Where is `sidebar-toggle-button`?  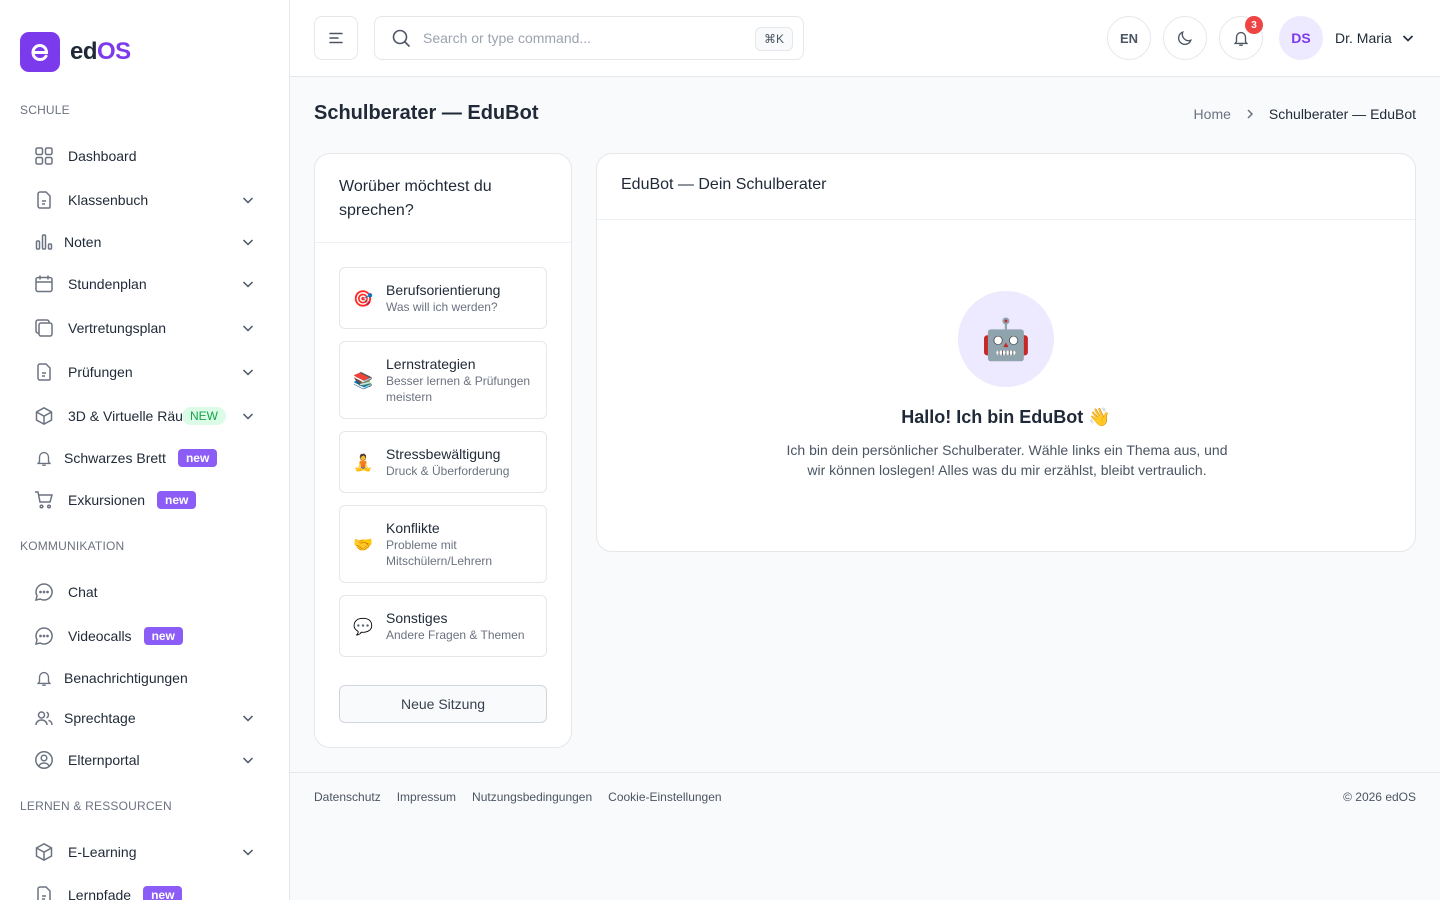 sidebar-toggle-button is located at coordinates (336, 38).